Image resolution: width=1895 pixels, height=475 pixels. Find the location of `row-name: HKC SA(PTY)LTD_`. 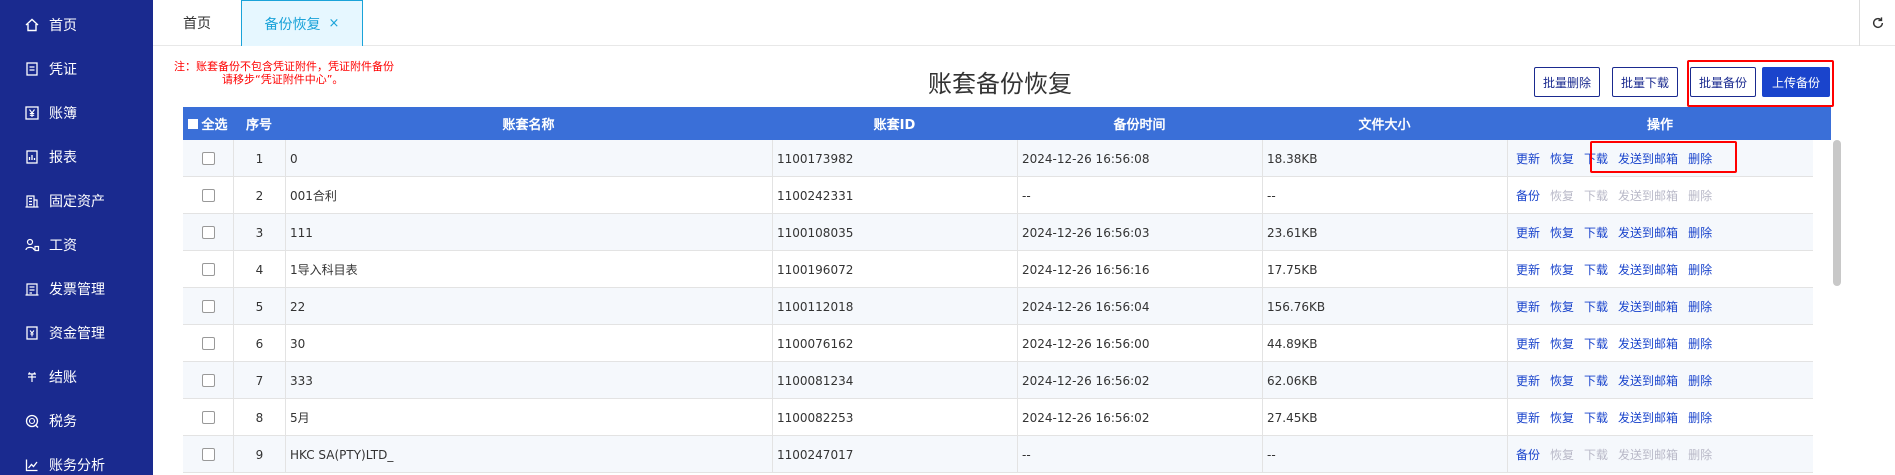

row-name: HKC SA(PTY)LTD_ is located at coordinates (528, 454).